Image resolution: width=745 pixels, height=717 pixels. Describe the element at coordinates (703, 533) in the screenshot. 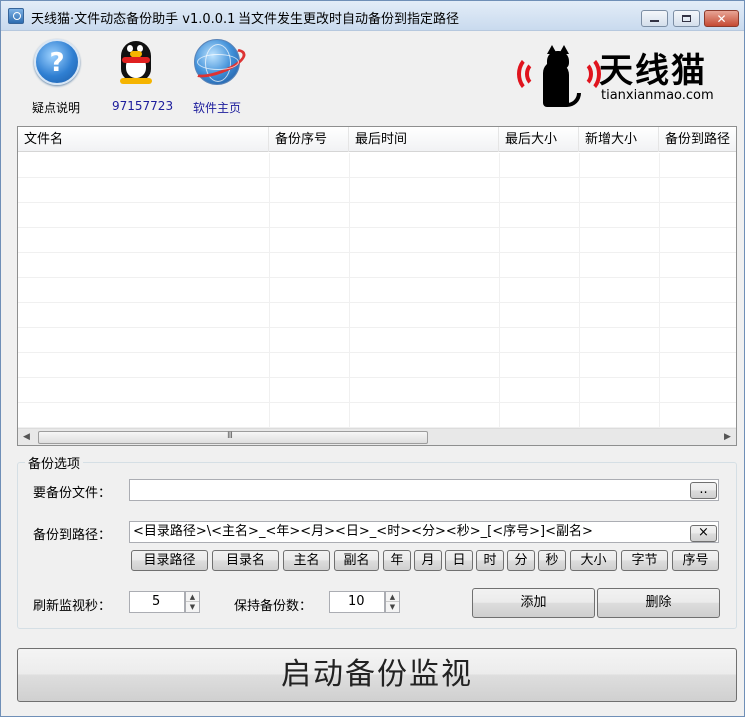

I see `clear-path-button: ×` at that location.